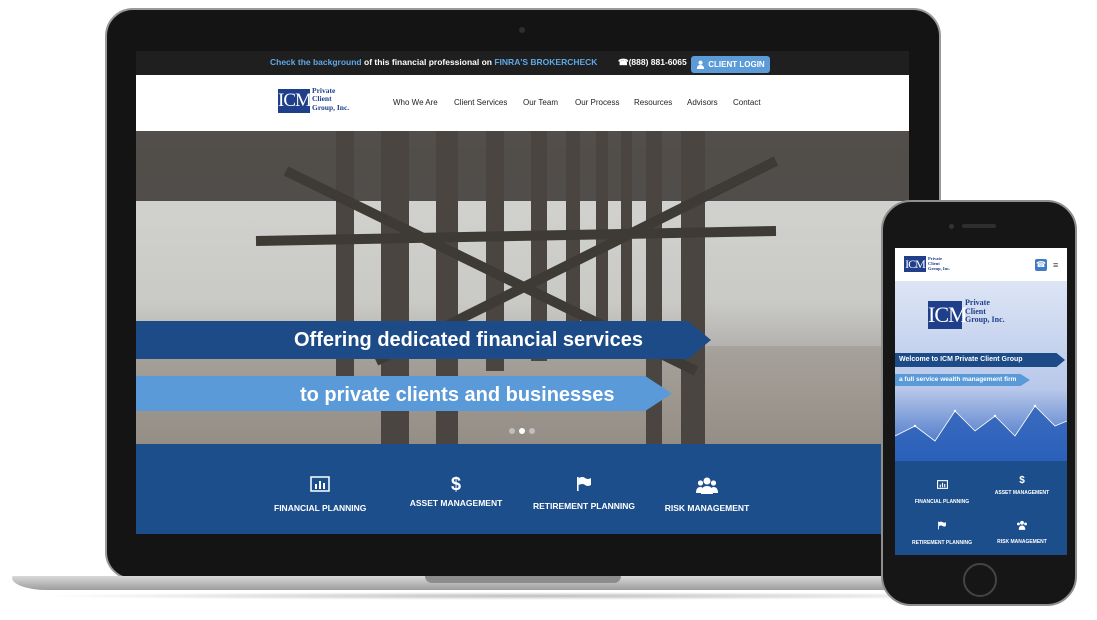  I want to click on slider-dot-active, so click(522, 431).